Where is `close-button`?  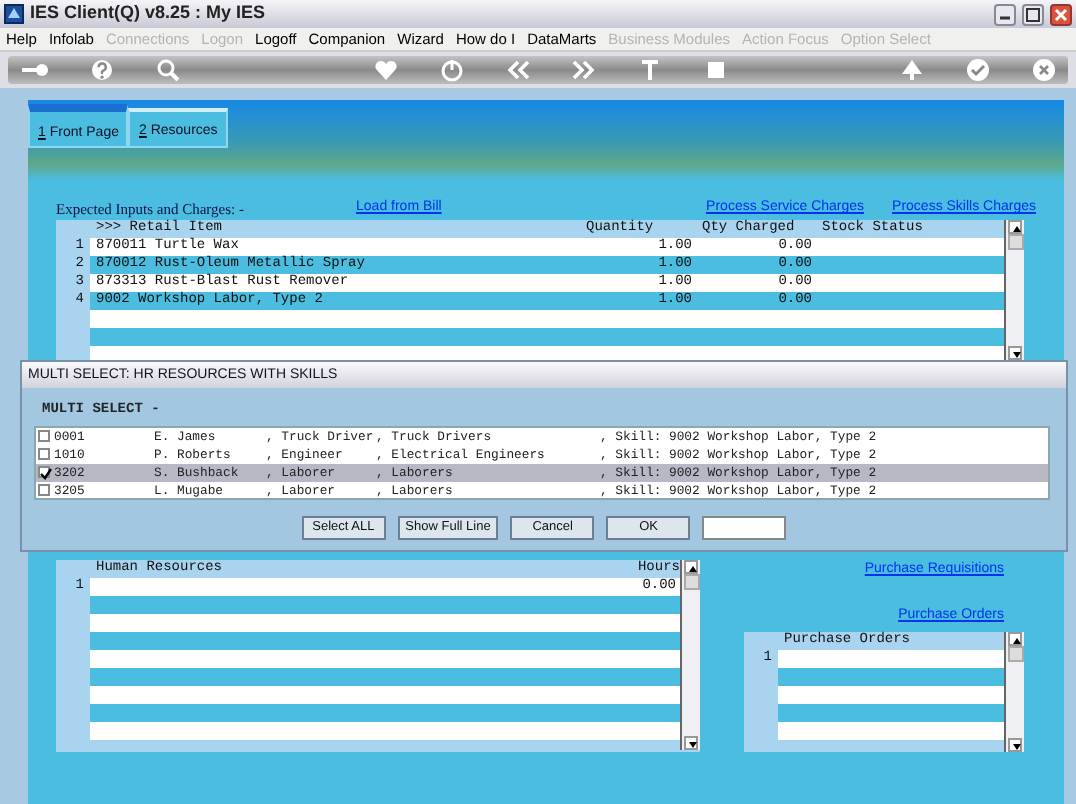 close-button is located at coordinates (1061, 14).